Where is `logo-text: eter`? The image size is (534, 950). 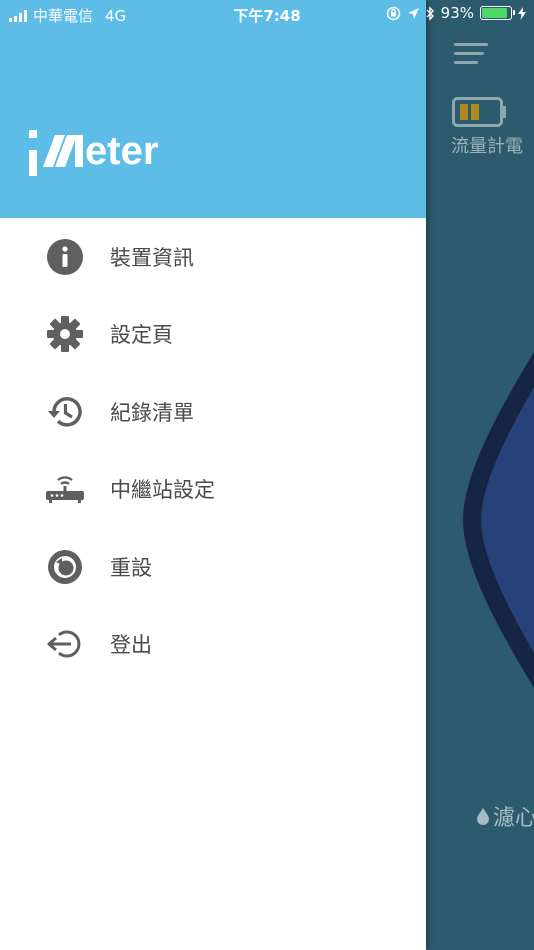
logo-text: eter is located at coordinates (122, 151).